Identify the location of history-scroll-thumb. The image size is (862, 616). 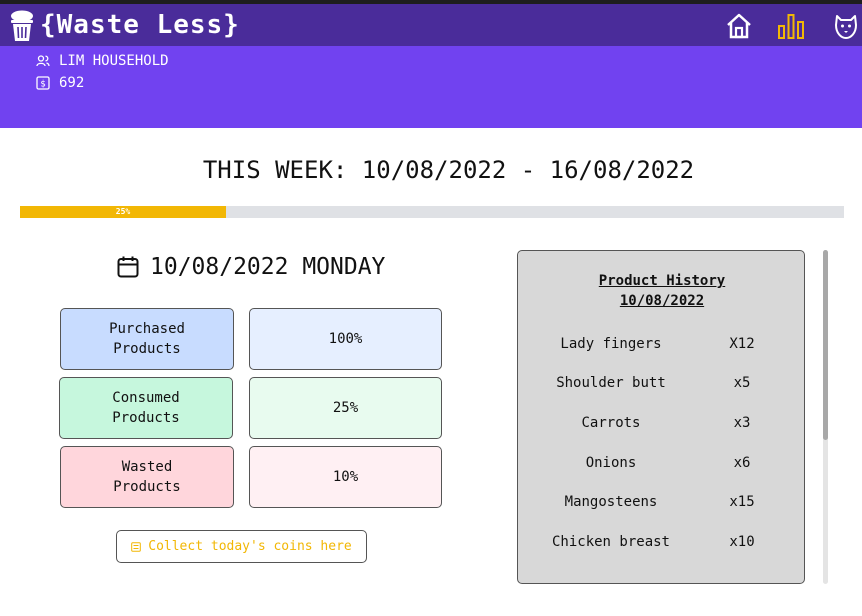
(825, 345).